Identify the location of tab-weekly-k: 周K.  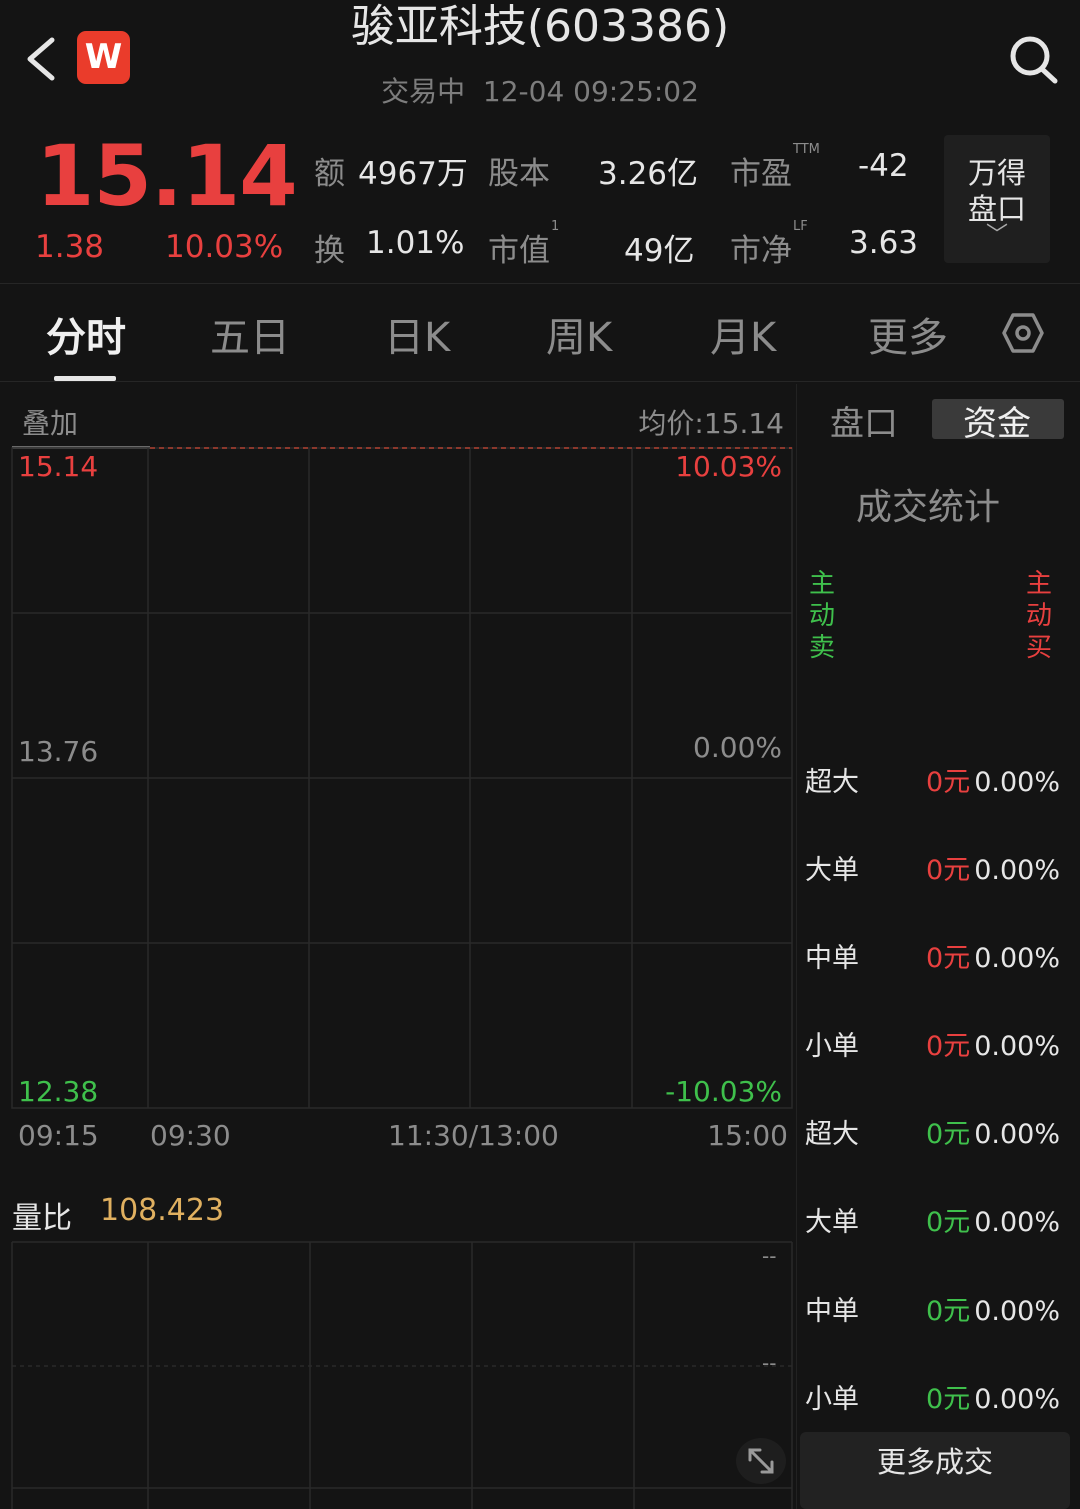
(579, 334).